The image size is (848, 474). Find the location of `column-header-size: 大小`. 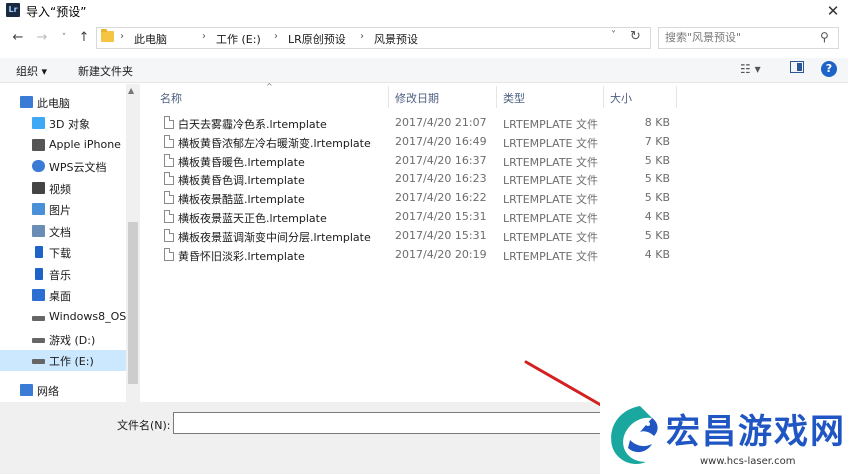

column-header-size: 大小 is located at coordinates (621, 98).